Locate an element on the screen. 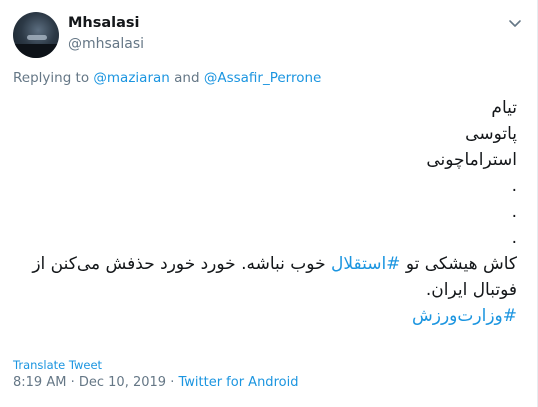 The image size is (538, 407). replying-joiner: and is located at coordinates (187, 78).